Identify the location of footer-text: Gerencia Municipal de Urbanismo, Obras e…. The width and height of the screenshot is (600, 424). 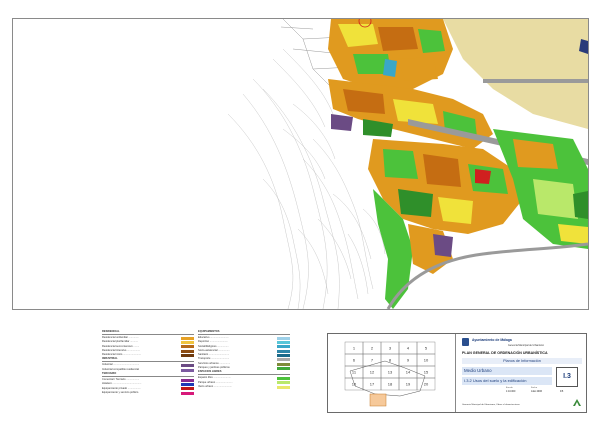
(491, 405).